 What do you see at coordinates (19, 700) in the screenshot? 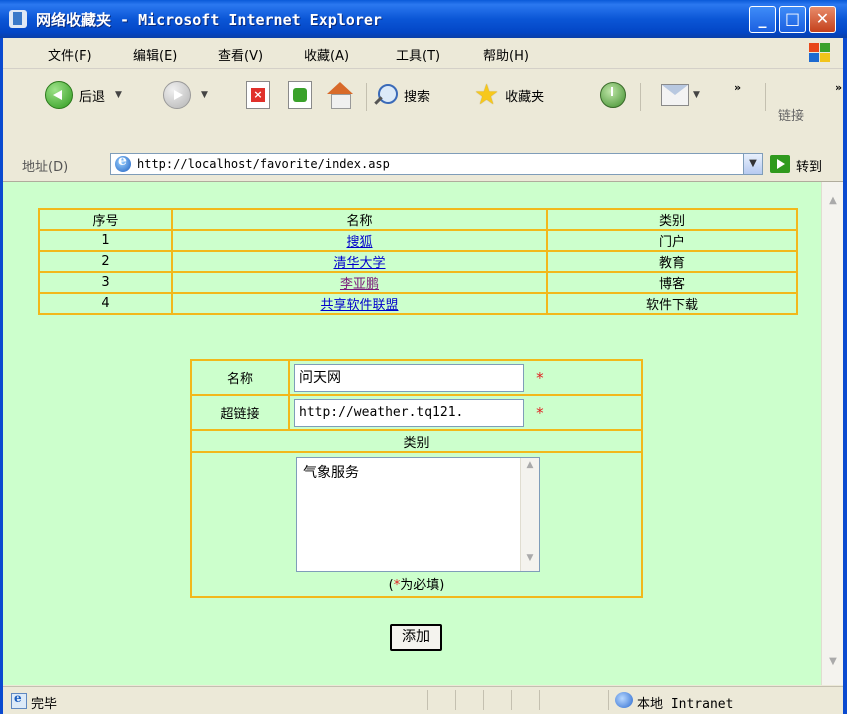
I see `page-done-icon` at bounding box center [19, 700].